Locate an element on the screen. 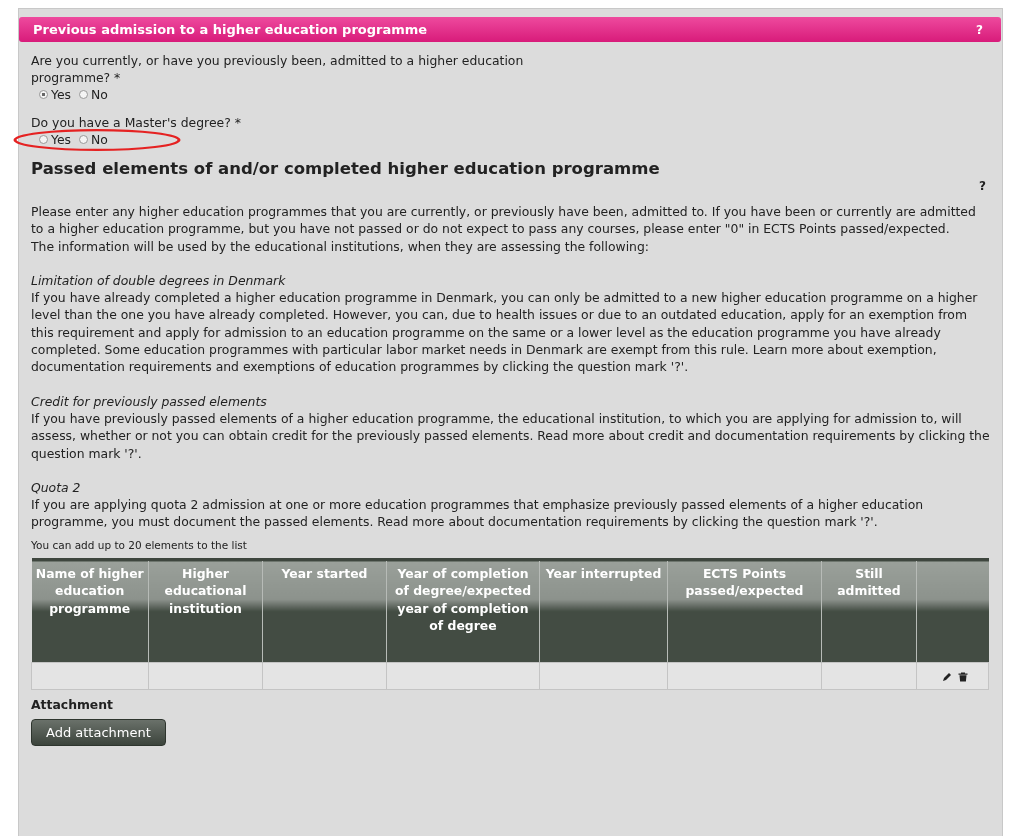 The width and height of the screenshot is (1009, 836). attachment-label: Attachment is located at coordinates (73, 705).